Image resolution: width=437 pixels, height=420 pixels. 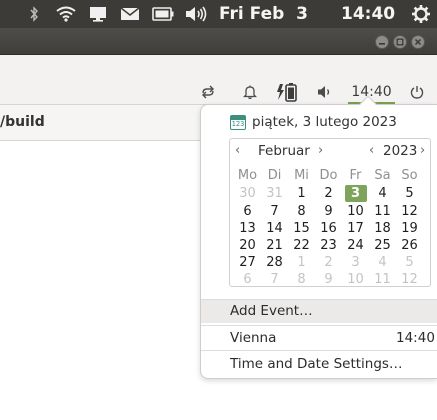 What do you see at coordinates (329, 245) in the screenshot?
I see `calendar-day: 23` at bounding box center [329, 245].